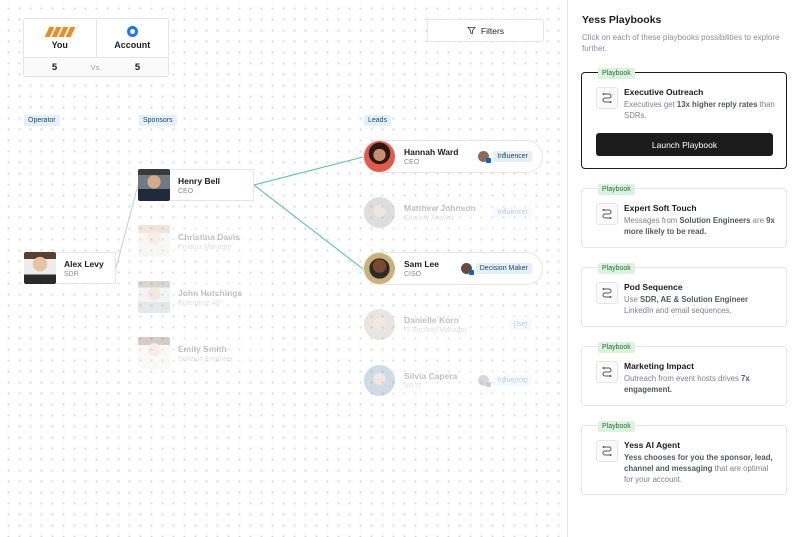 This screenshot has height=537, width=800. I want to click on playbook-title: Expert Soft Touch, so click(660, 208).